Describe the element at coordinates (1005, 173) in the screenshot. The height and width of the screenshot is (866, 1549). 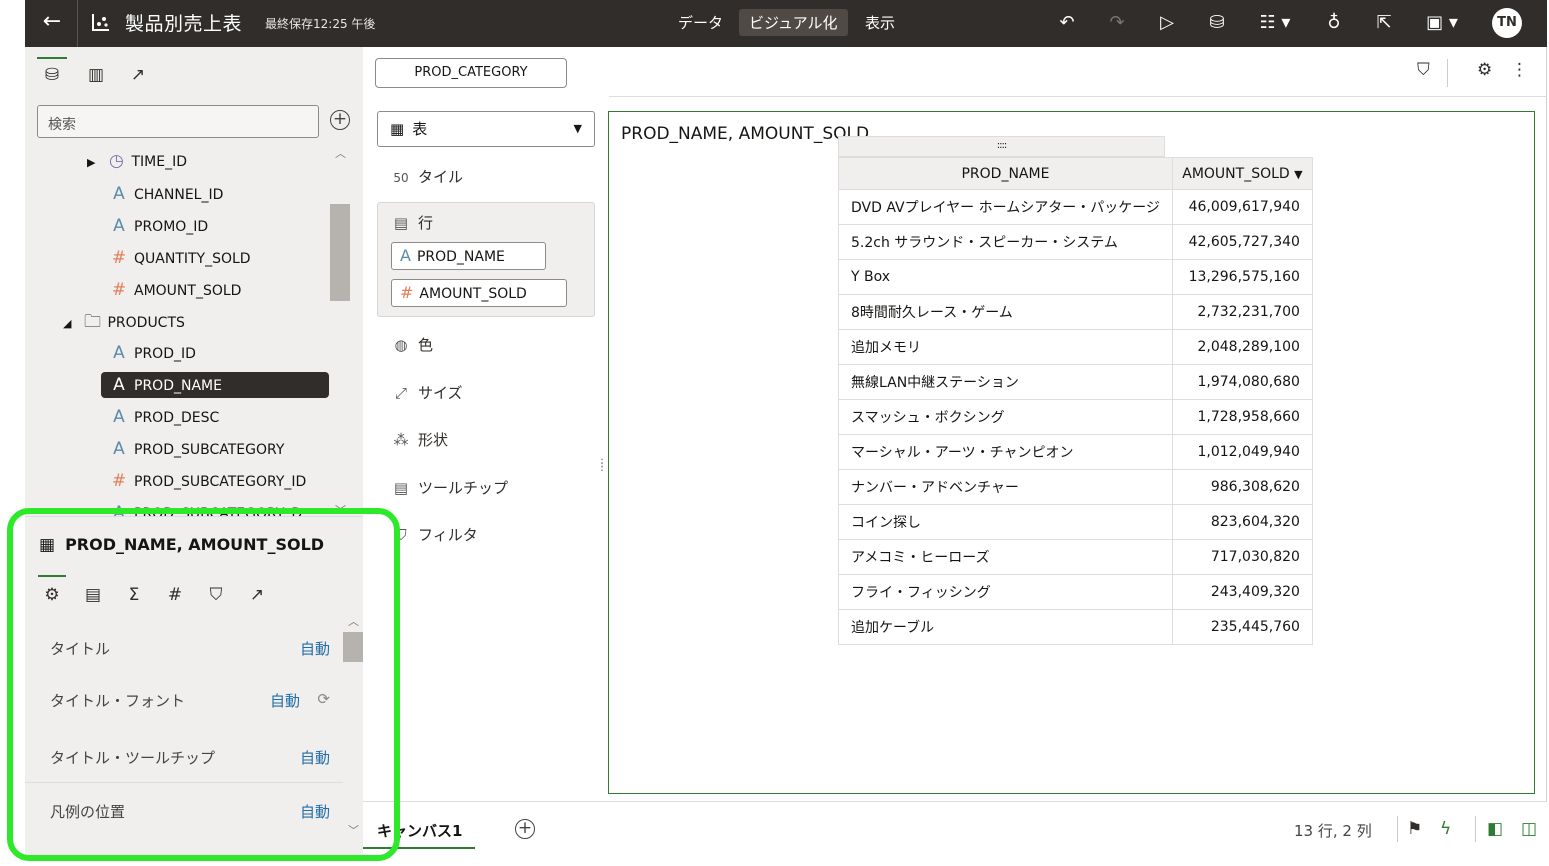
I see `column-header-prod-name: PROD_NAME` at that location.